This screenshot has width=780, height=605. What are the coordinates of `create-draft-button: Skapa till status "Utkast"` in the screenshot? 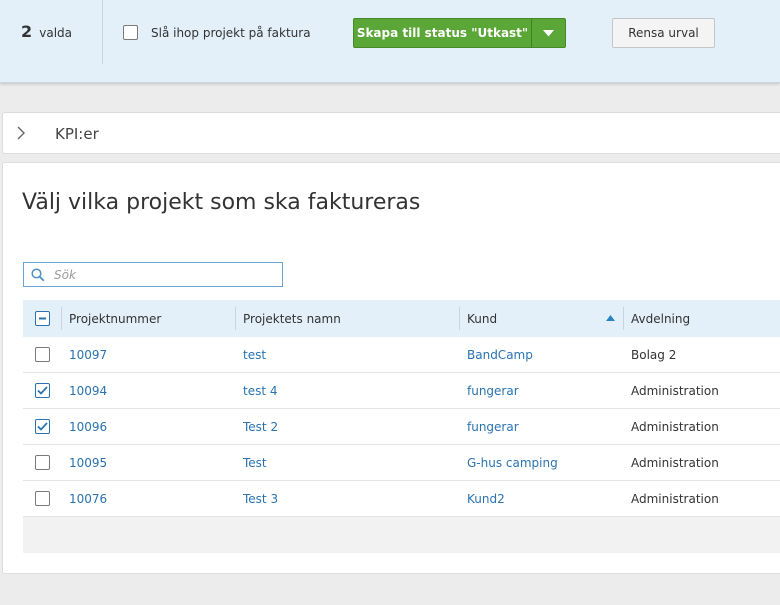 It's located at (442, 33).